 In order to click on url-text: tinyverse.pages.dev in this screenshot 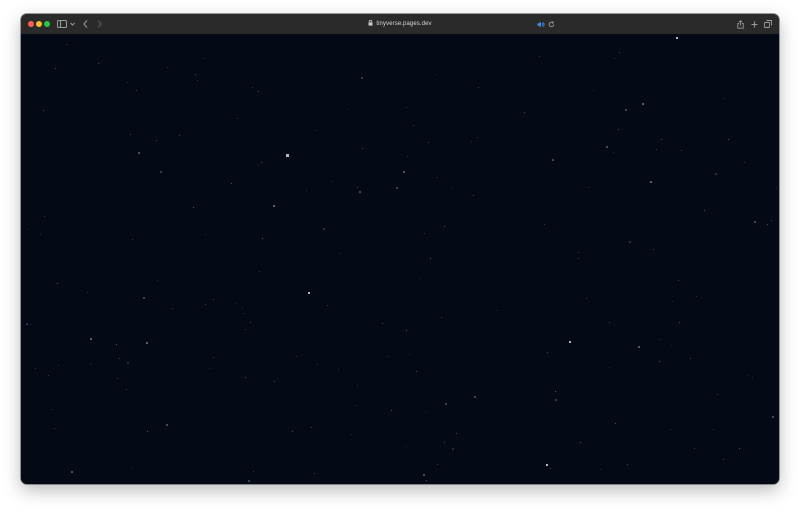, I will do `click(404, 24)`.